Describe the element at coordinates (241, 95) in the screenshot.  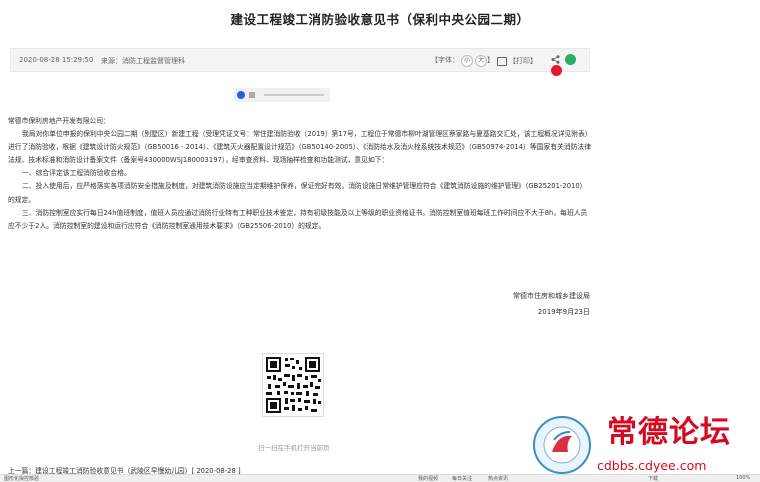
I see `play-icon` at that location.